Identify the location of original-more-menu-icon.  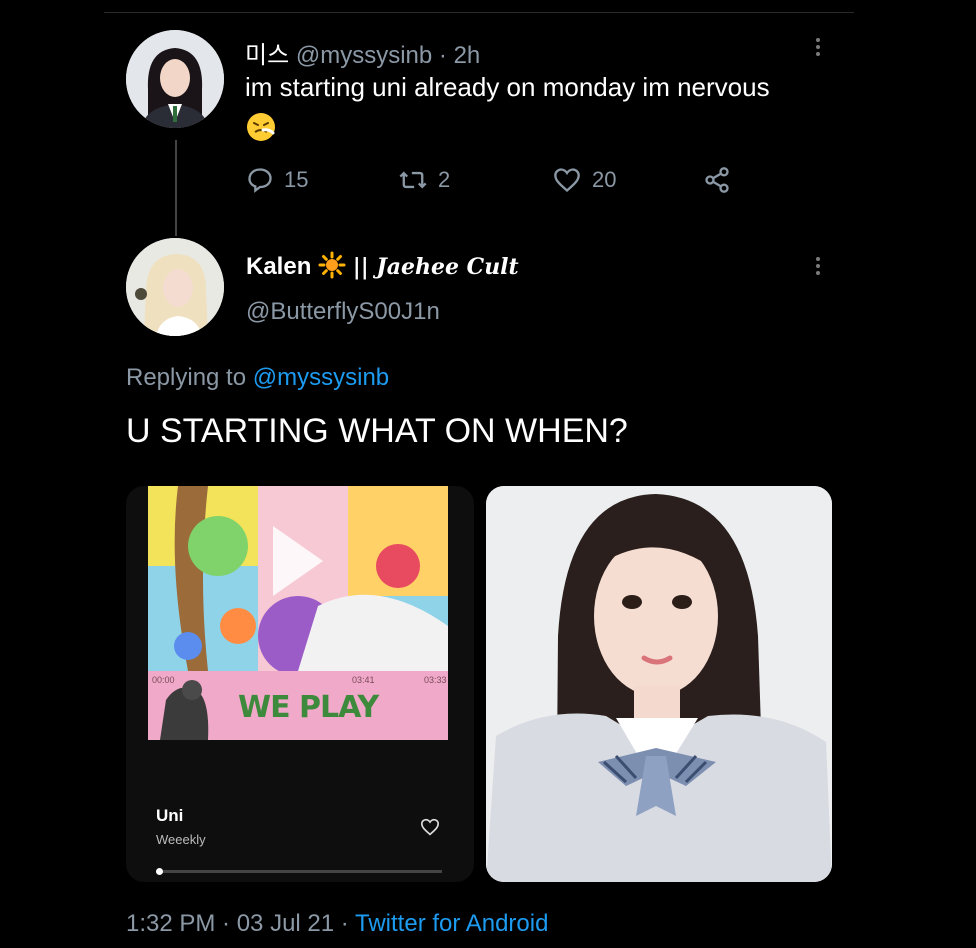
(819, 47).